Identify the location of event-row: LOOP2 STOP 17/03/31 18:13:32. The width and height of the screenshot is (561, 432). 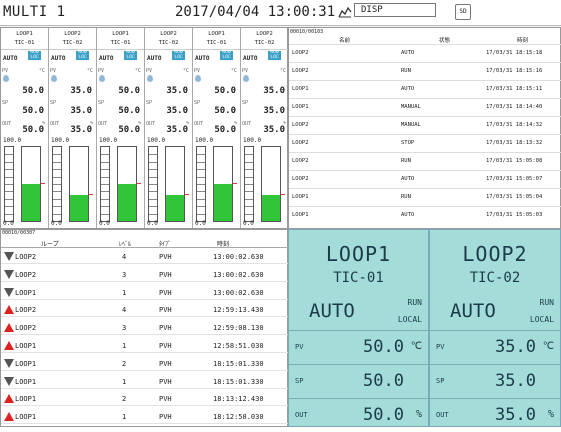
(425, 141).